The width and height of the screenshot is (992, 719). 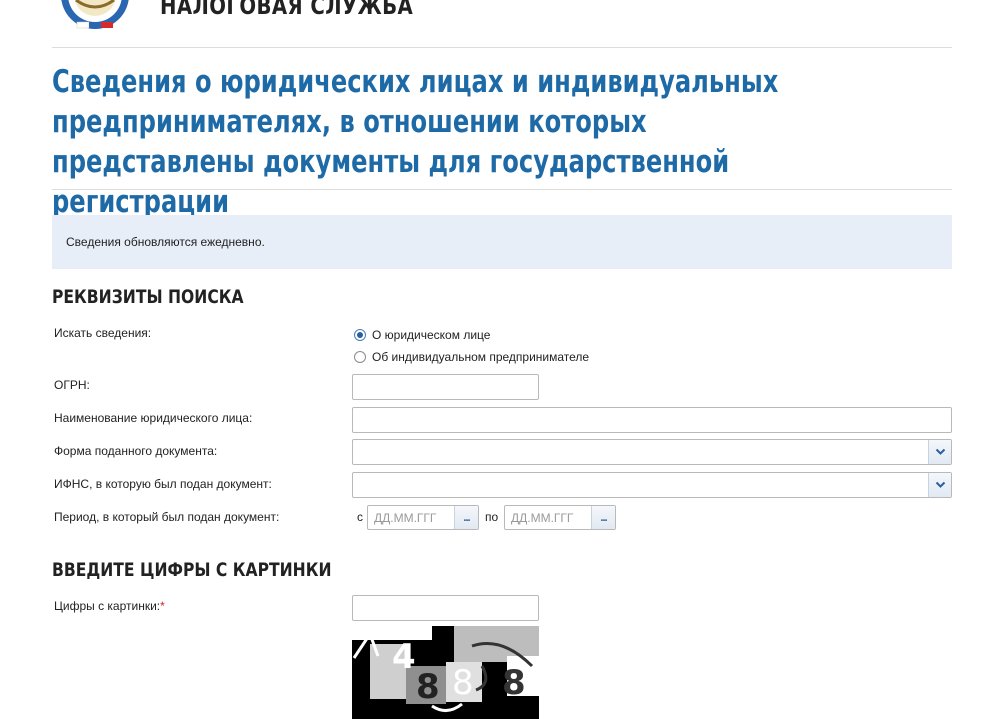 What do you see at coordinates (652, 485) in the screenshot?
I see `ifns-select` at bounding box center [652, 485].